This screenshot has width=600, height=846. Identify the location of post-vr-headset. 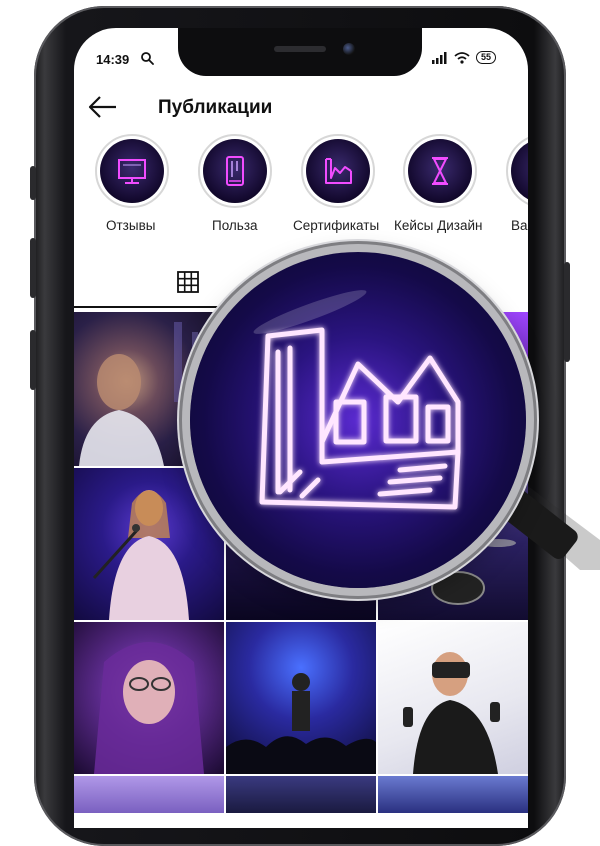
(453, 698).